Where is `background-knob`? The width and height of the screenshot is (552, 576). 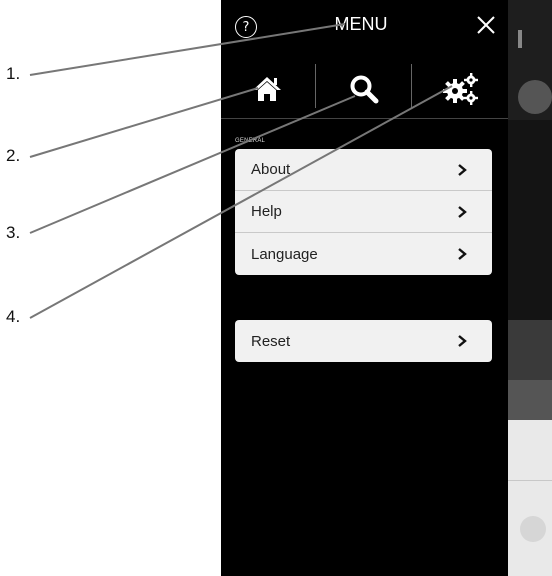 background-knob is located at coordinates (535, 97).